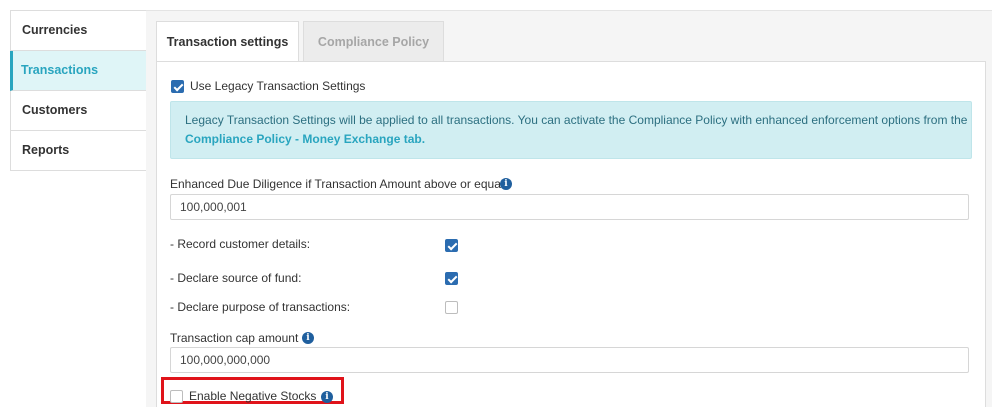 This screenshot has width=992, height=407. I want to click on declare-purpose-label: - Declare purpose of transactions:, so click(260, 307).